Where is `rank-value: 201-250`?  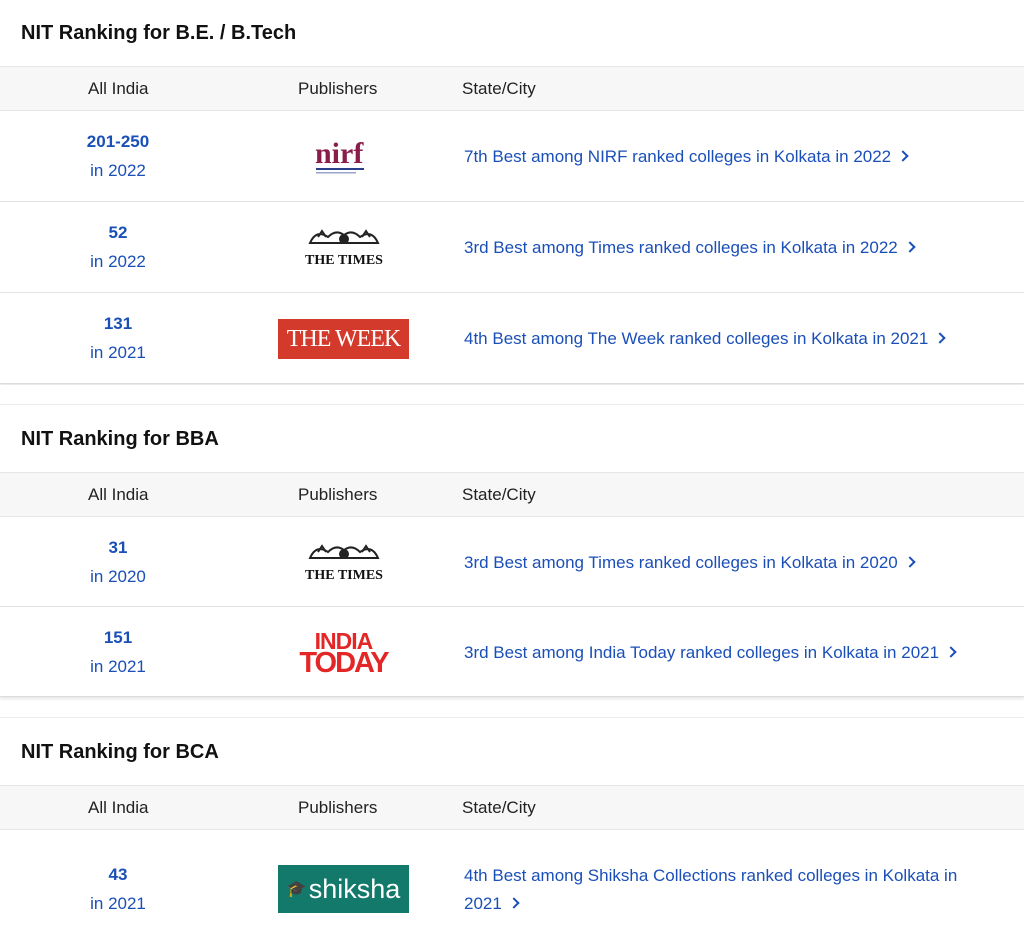 rank-value: 201-250 is located at coordinates (118, 141).